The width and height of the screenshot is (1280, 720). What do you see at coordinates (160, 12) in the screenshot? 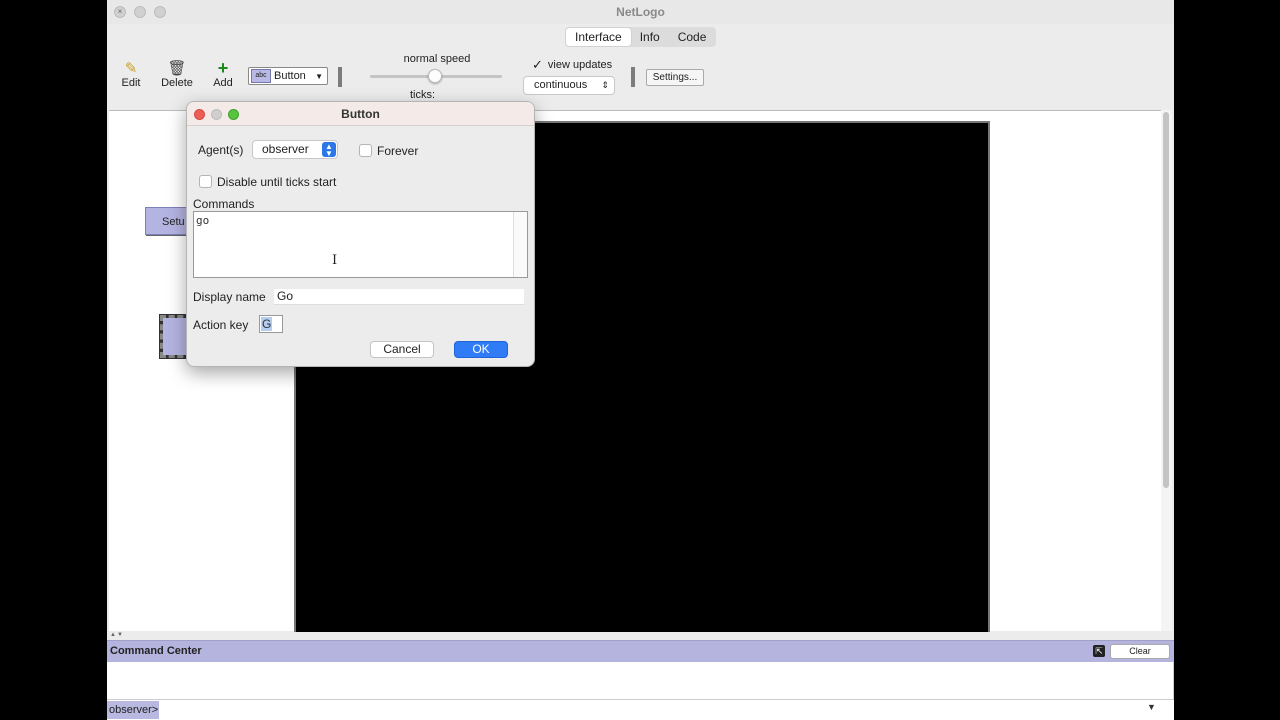
I see `zoom-window-icon` at bounding box center [160, 12].